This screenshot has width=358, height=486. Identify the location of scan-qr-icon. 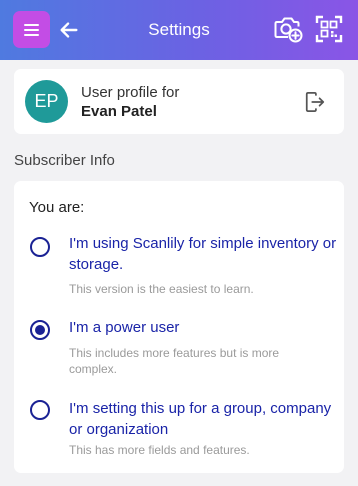
(329, 29).